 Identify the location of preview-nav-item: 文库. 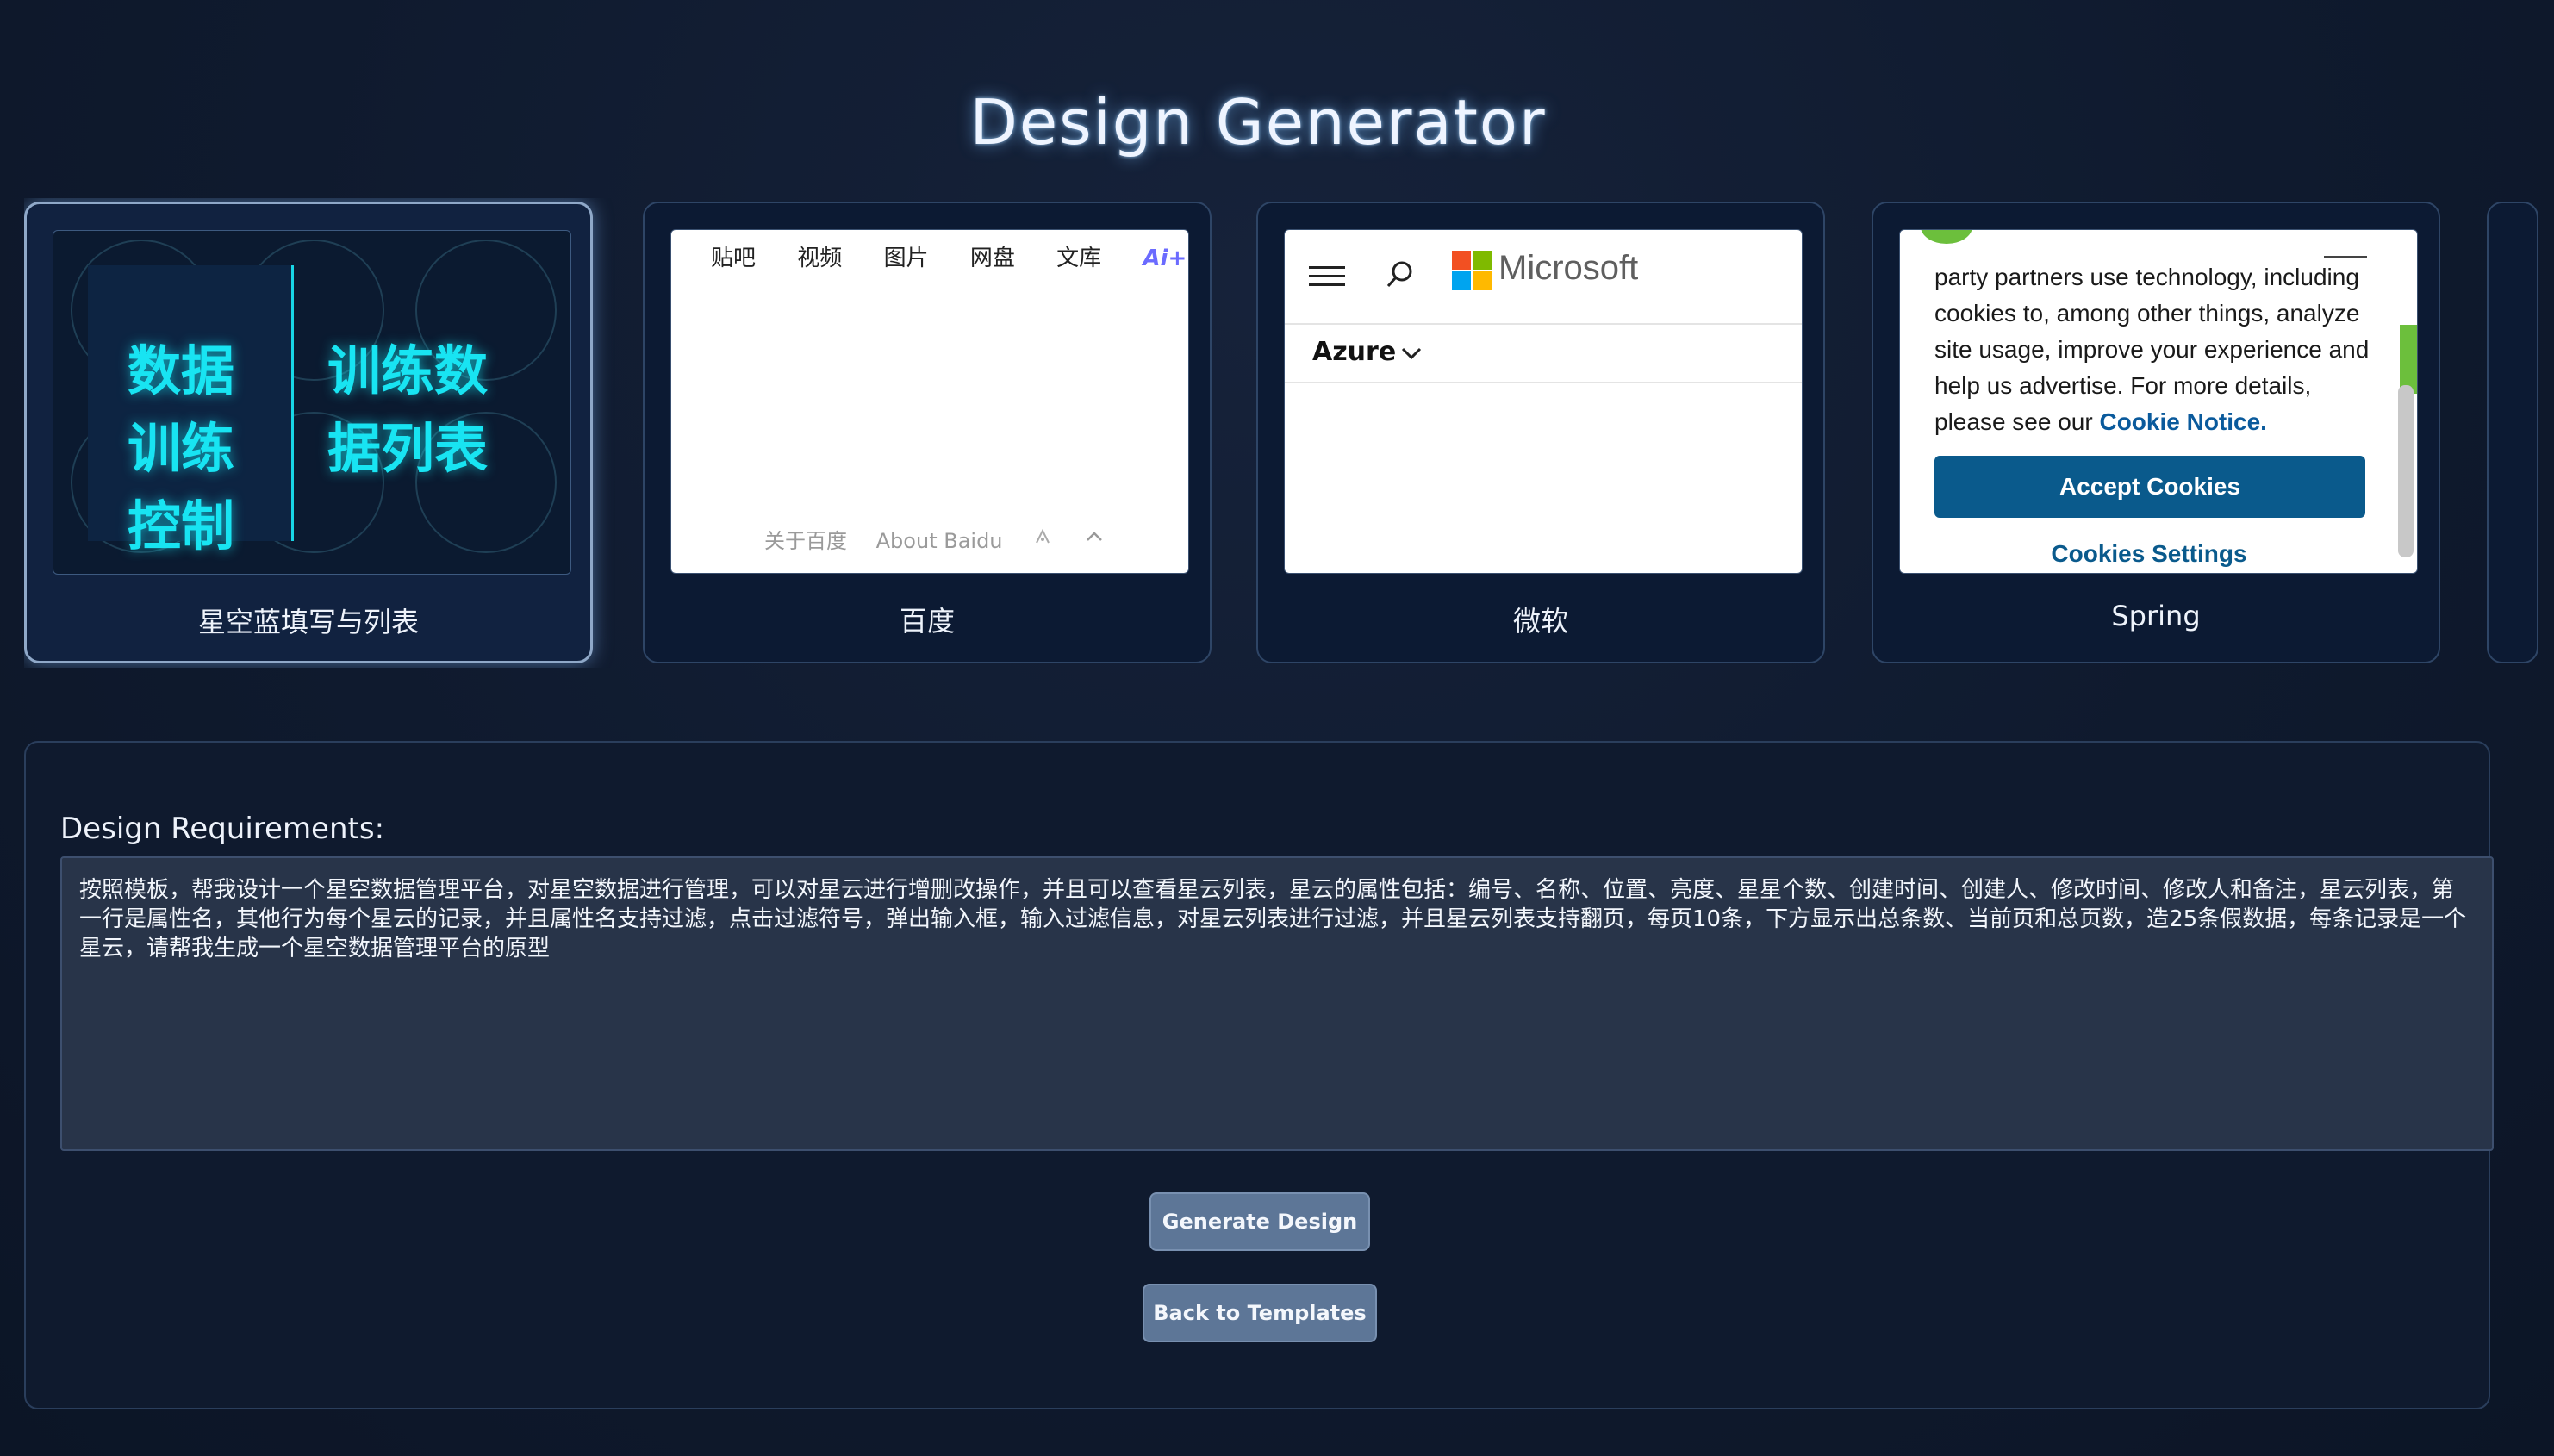
(1079, 259).